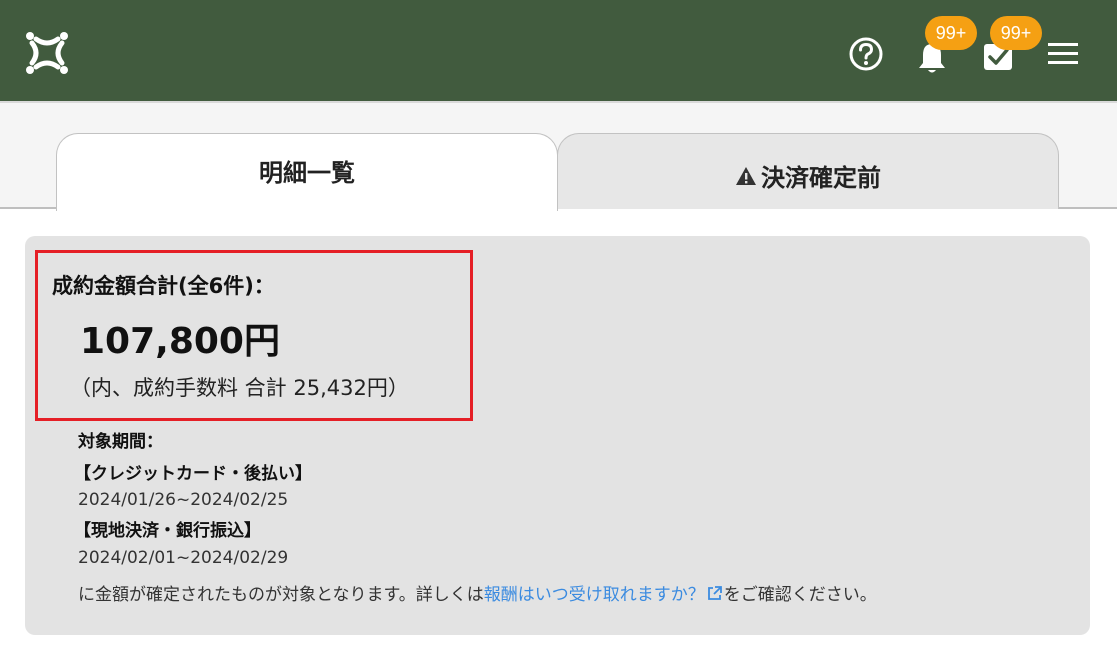  I want to click on period-label: 対象期間：, so click(120, 442).